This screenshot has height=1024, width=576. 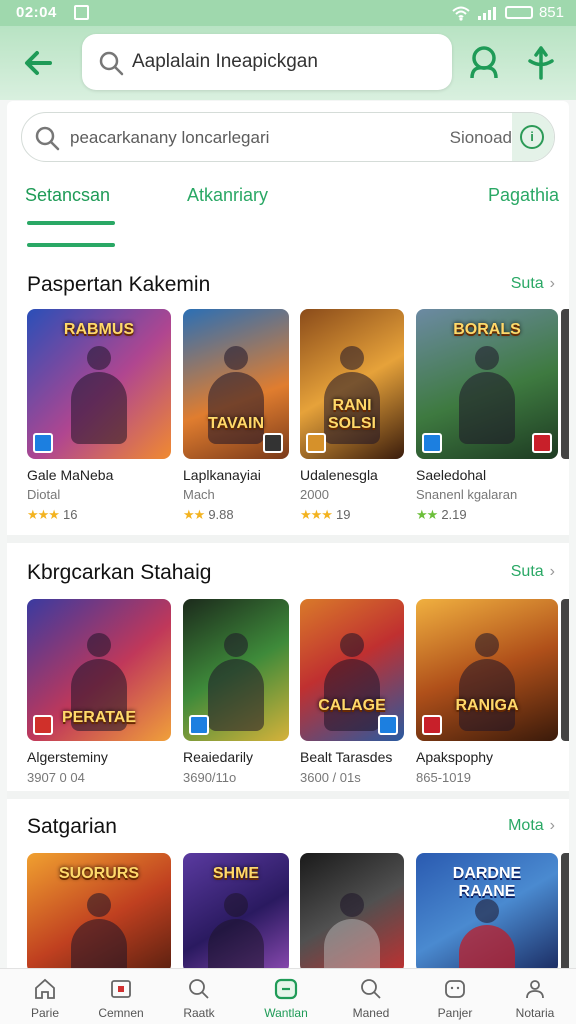 I want to click on rating-value: 2.19, so click(x=454, y=514).